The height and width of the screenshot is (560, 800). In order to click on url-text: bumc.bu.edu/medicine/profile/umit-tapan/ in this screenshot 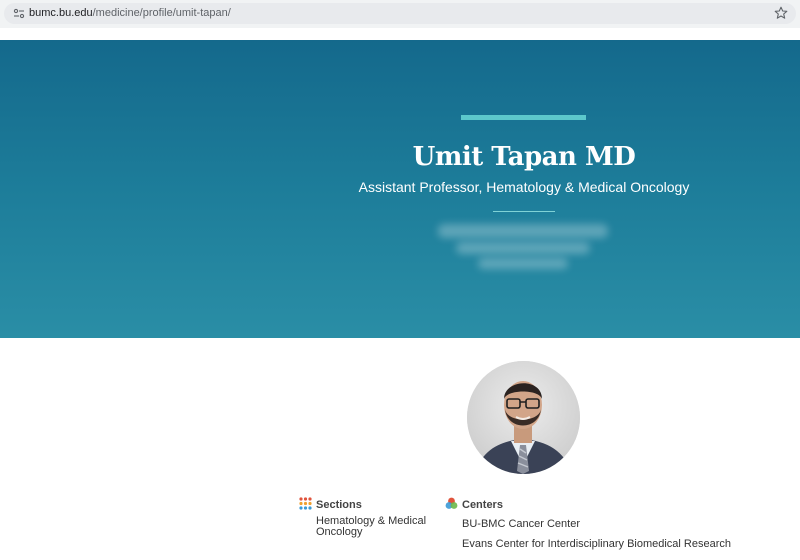, I will do `click(130, 13)`.